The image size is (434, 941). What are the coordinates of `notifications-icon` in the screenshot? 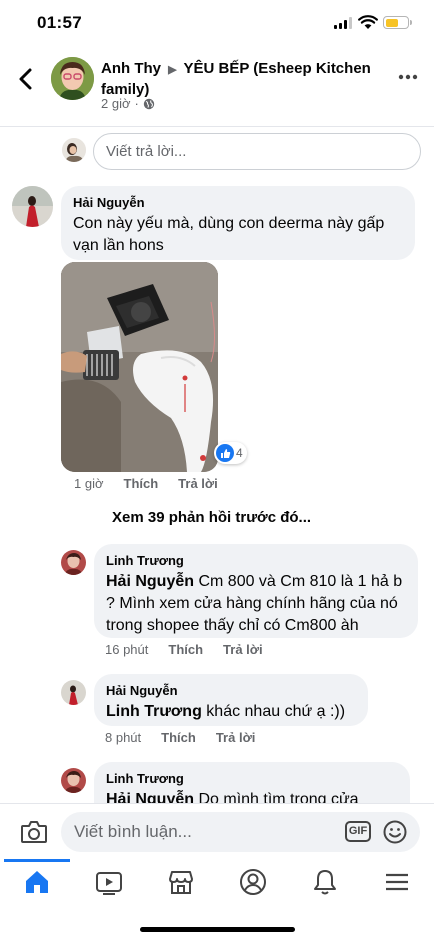 It's located at (325, 882).